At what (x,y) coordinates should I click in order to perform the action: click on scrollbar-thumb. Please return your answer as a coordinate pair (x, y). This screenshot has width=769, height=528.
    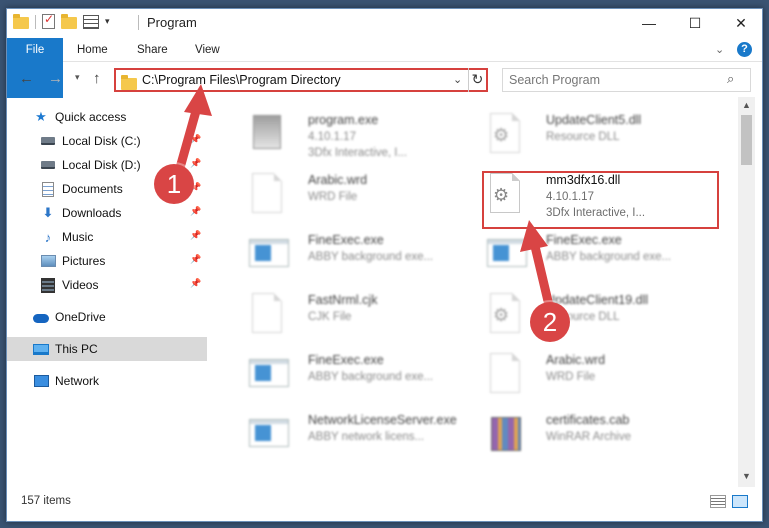
    Looking at the image, I should click on (746, 140).